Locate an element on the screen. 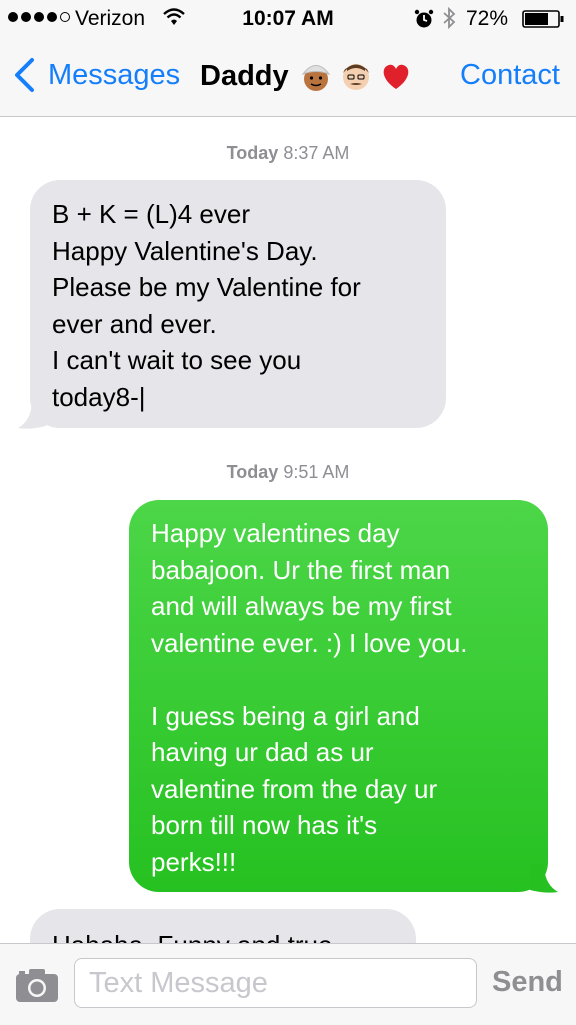  message-text: Hahaha. Funny and true. is located at coordinates (228, 935).